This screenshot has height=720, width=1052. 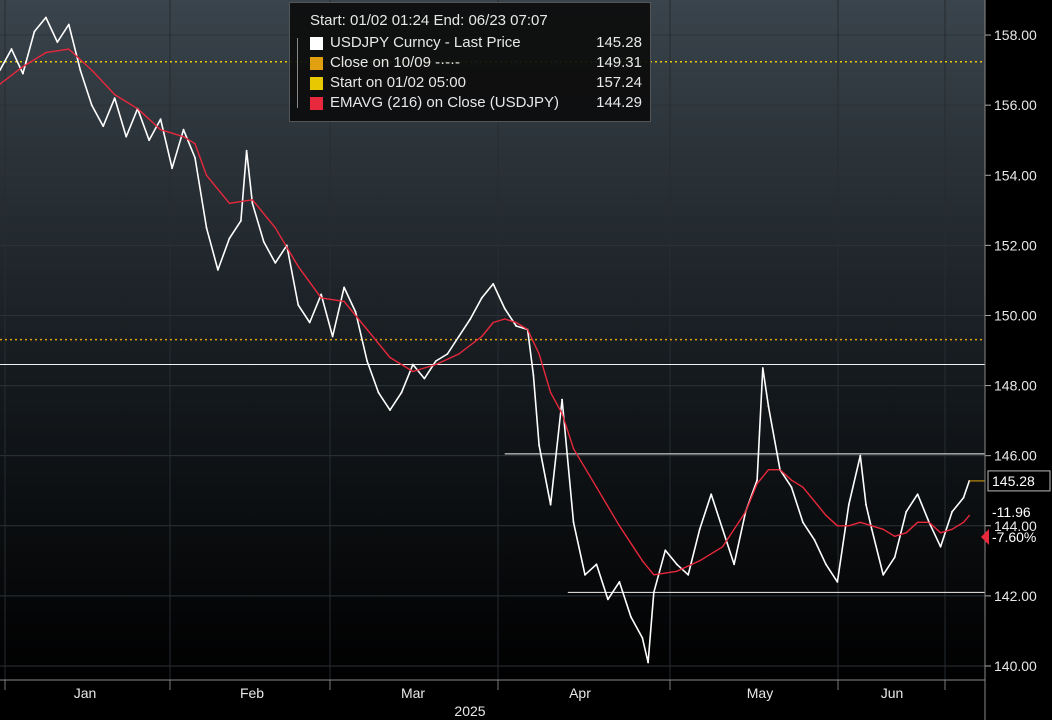 I want to click on x-tick-label: Jun, so click(x=892, y=693).